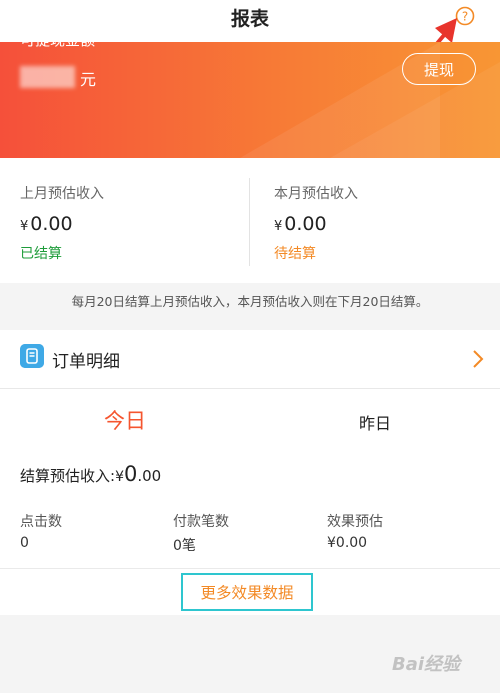 Image resolution: width=500 pixels, height=693 pixels. Describe the element at coordinates (41, 254) in the screenshot. I see `settled-status: 已结算` at that location.